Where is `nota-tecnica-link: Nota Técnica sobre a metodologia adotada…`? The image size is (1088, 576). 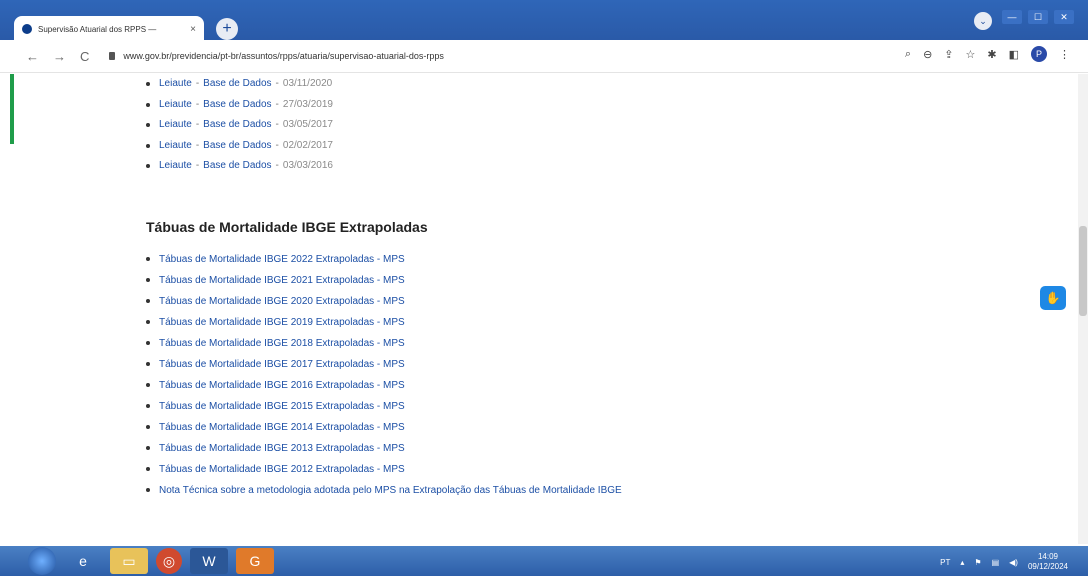 nota-tecnica-link: Nota Técnica sobre a metodologia adotada… is located at coordinates (390, 490).